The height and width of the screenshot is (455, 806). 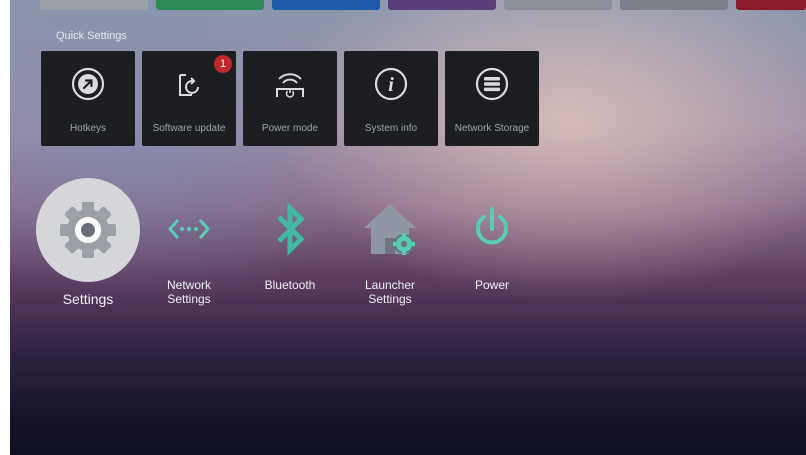 What do you see at coordinates (291, 229) in the screenshot?
I see `bluetooth-icon` at bounding box center [291, 229].